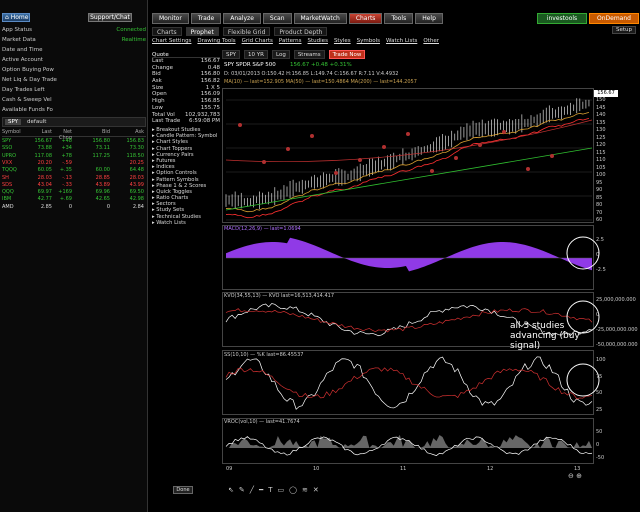 Image resolution: width=640 pixels, height=512 pixels. I want to click on drawing-tools-bar: ⇖ ✎ ╱ ━ T ▭ ◯ ≋ ✕, so click(318, 490).